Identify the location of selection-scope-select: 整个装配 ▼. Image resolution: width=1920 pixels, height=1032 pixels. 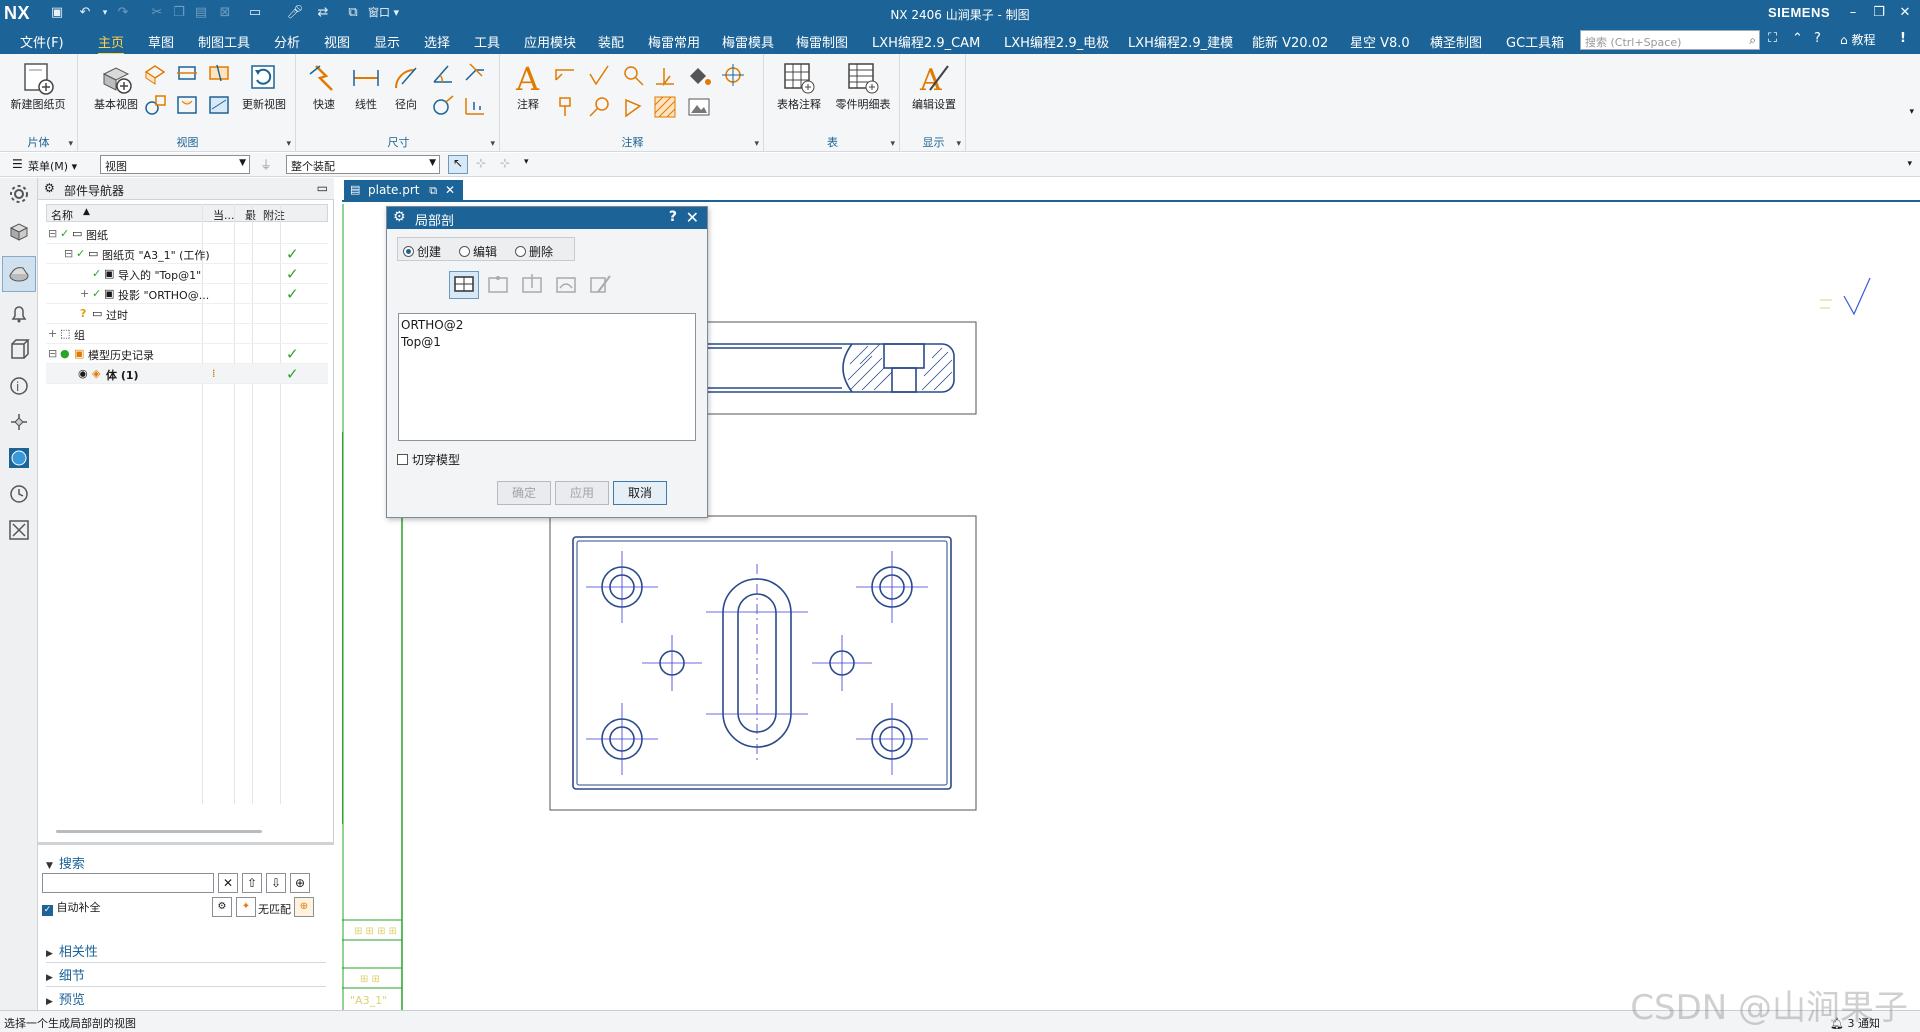
(363, 164).